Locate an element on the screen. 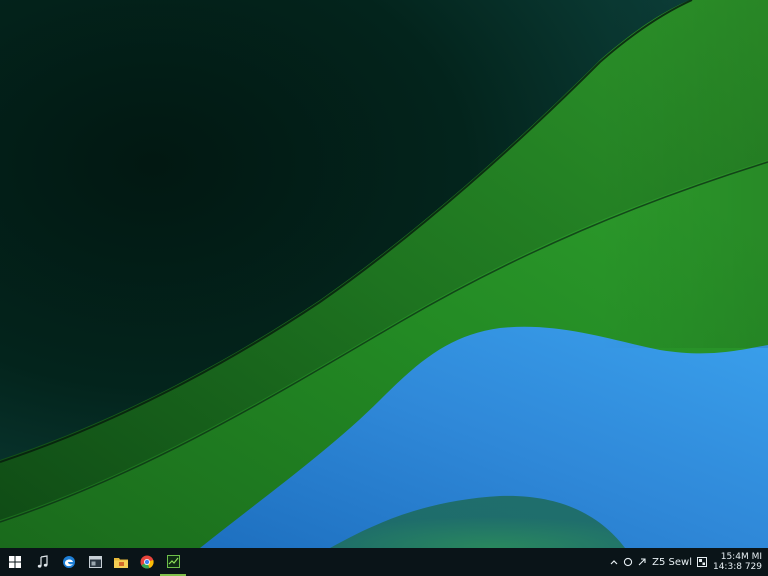 The height and width of the screenshot is (576, 768). notification-icon is located at coordinates (702, 562).